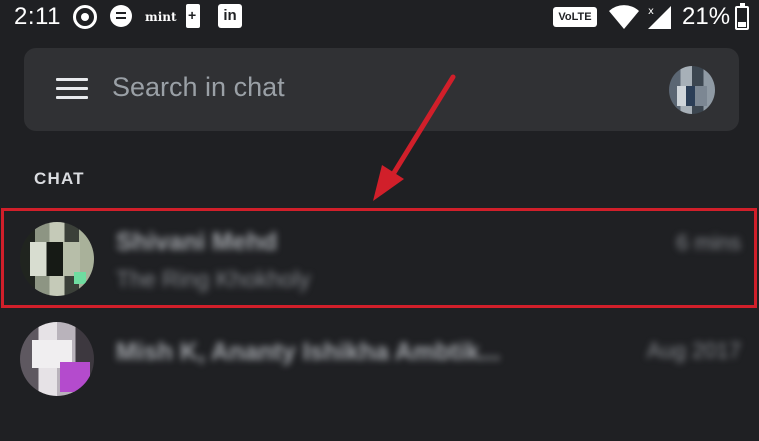 The width and height of the screenshot is (759, 441). I want to click on svg-text: x, so click(651, 11).